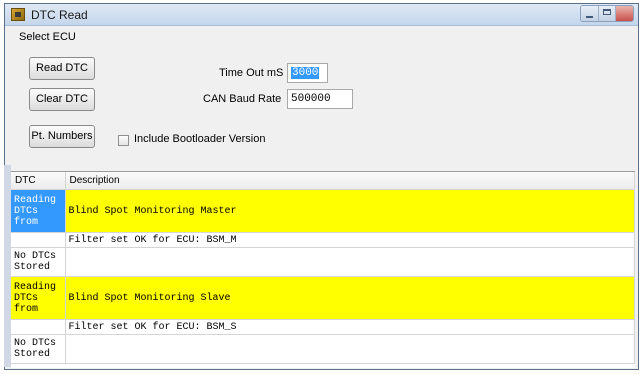 This screenshot has width=643, height=374. Describe the element at coordinates (321, 15) in the screenshot. I see `title-bar: DTC Read` at that location.